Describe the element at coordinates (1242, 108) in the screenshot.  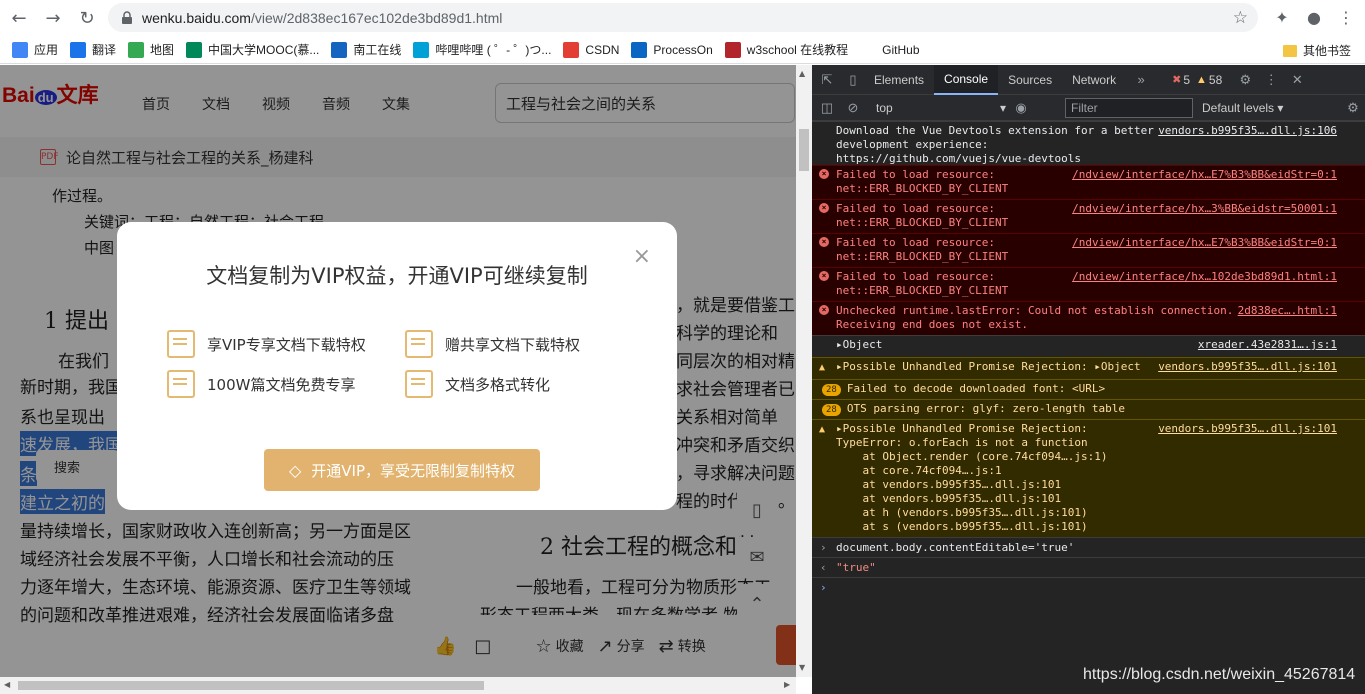
I see `log-levels-select: Default levels ▾` at that location.